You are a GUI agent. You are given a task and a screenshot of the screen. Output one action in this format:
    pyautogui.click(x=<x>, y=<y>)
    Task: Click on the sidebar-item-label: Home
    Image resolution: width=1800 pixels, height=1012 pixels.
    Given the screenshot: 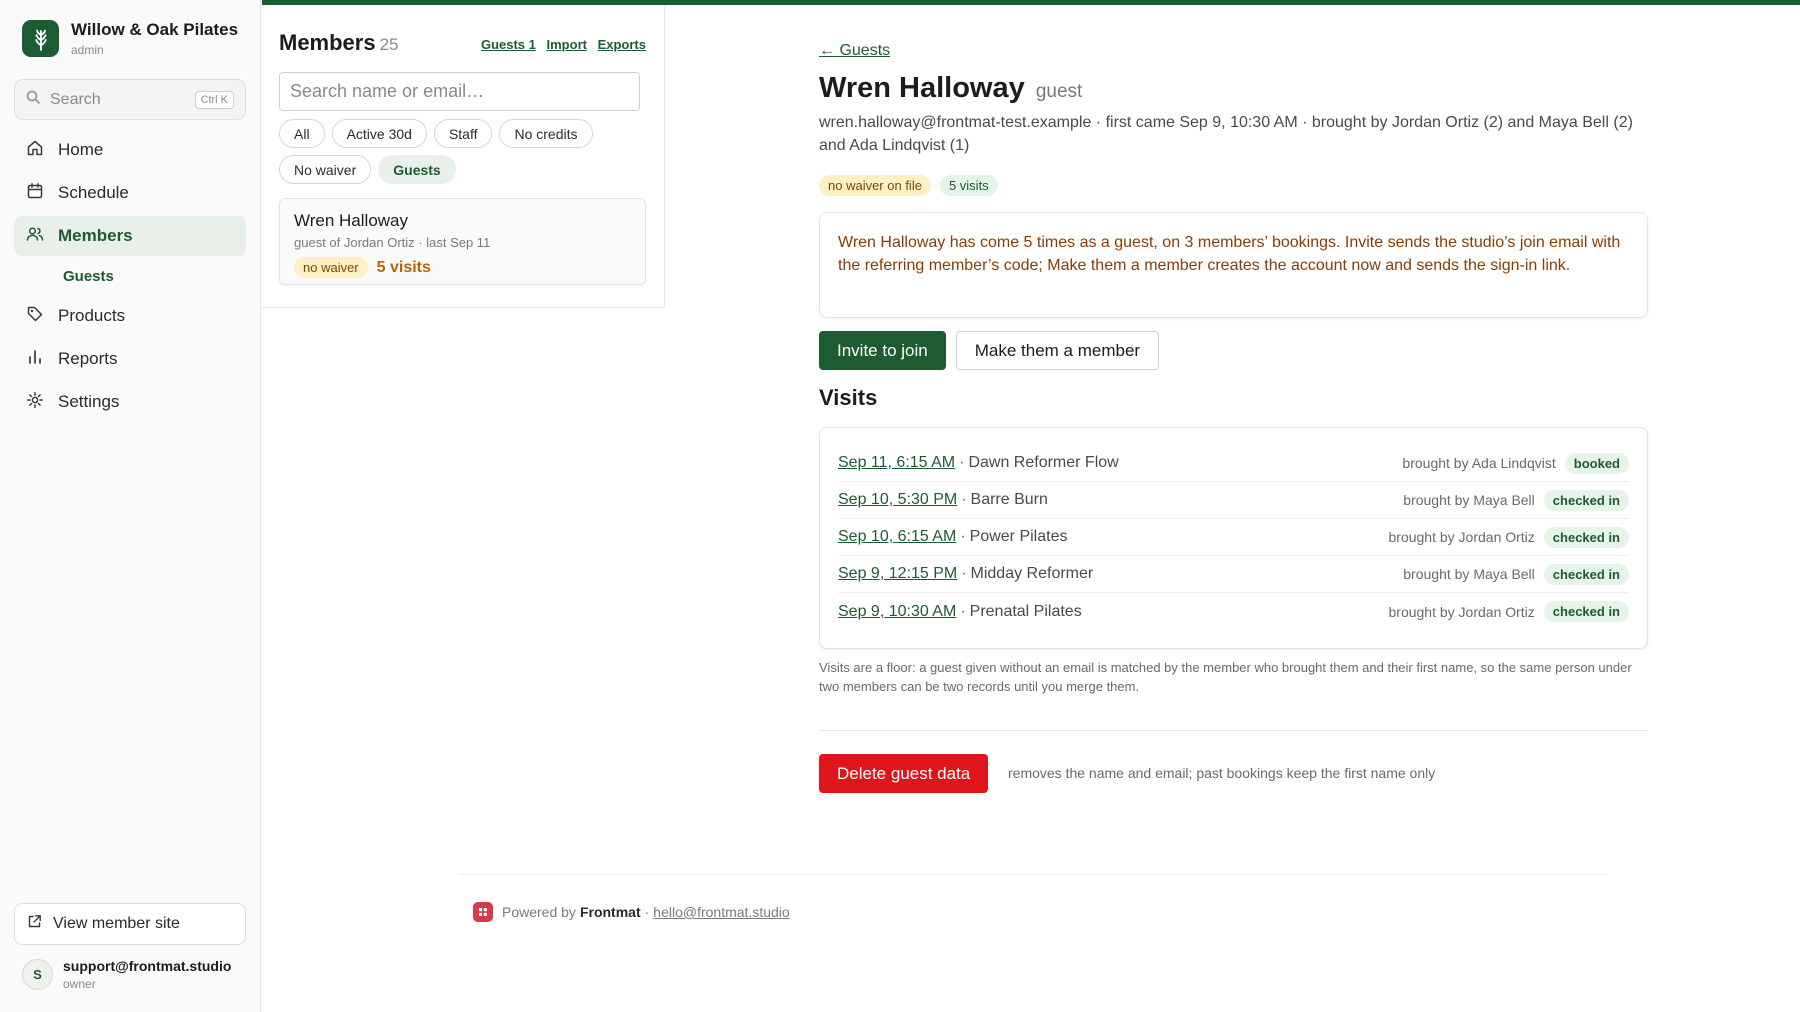 What is the action you would take?
    pyautogui.click(x=81, y=149)
    